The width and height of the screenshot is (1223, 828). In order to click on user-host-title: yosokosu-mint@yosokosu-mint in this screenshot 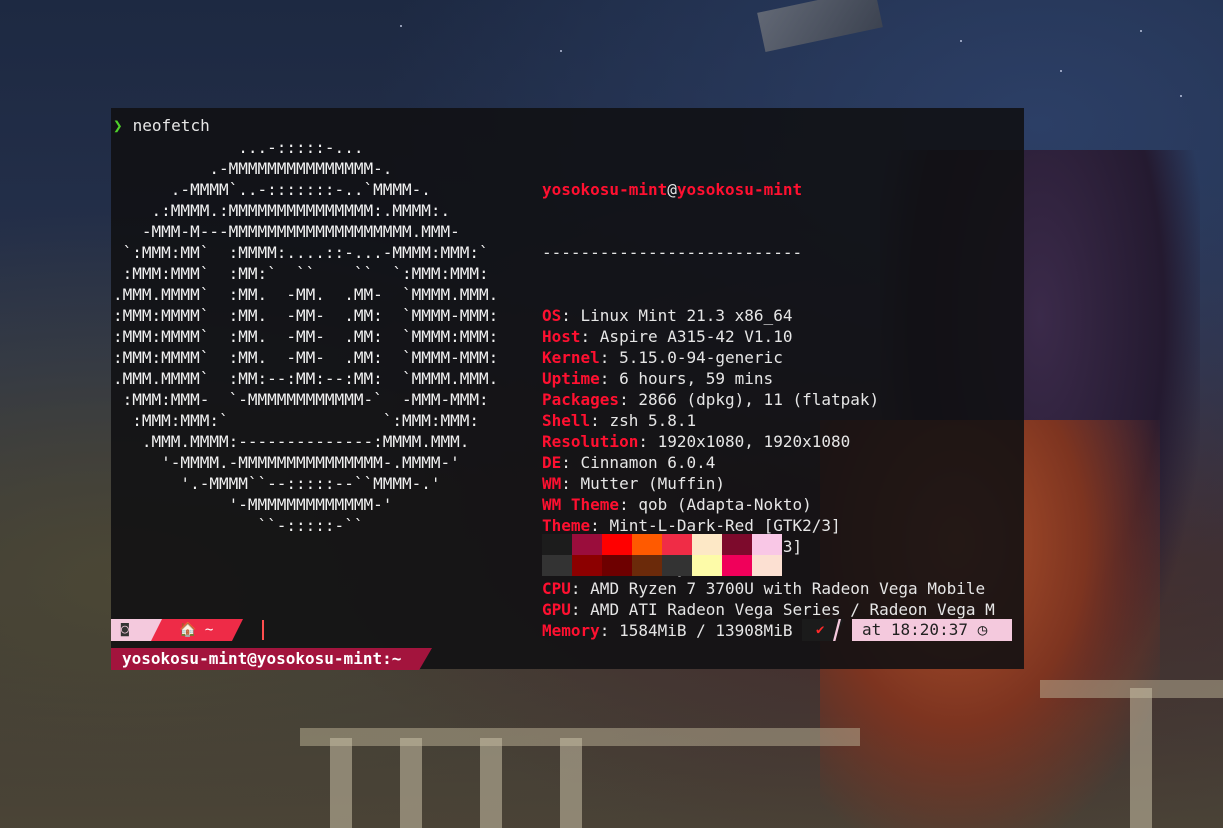, I will do `click(768, 189)`.